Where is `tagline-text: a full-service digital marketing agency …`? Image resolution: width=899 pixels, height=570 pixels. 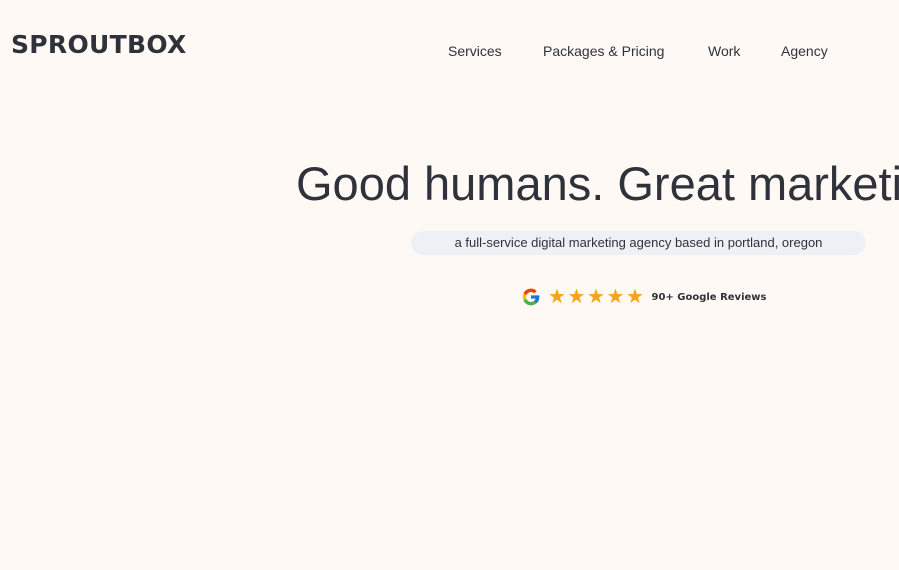
tagline-text: a full-service digital marketing agency … is located at coordinates (638, 242).